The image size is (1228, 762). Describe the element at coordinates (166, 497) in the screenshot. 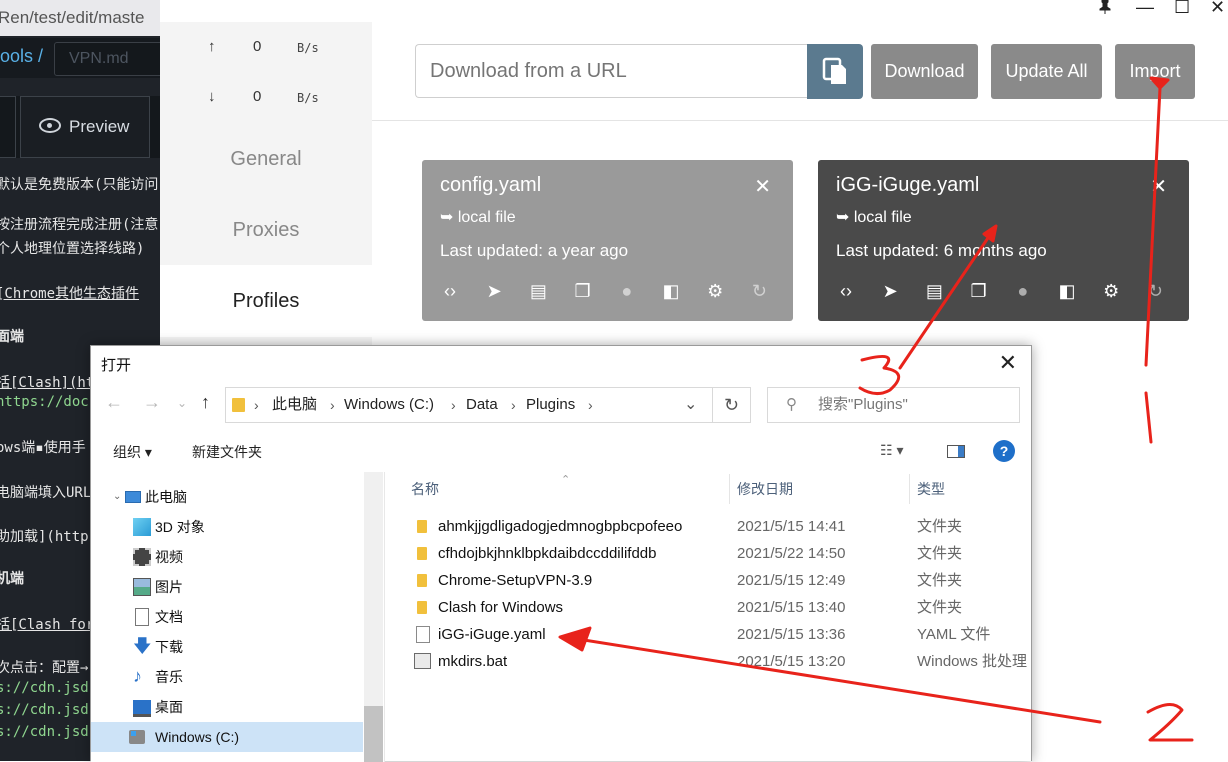

I see `tree-label: 此电脑` at that location.